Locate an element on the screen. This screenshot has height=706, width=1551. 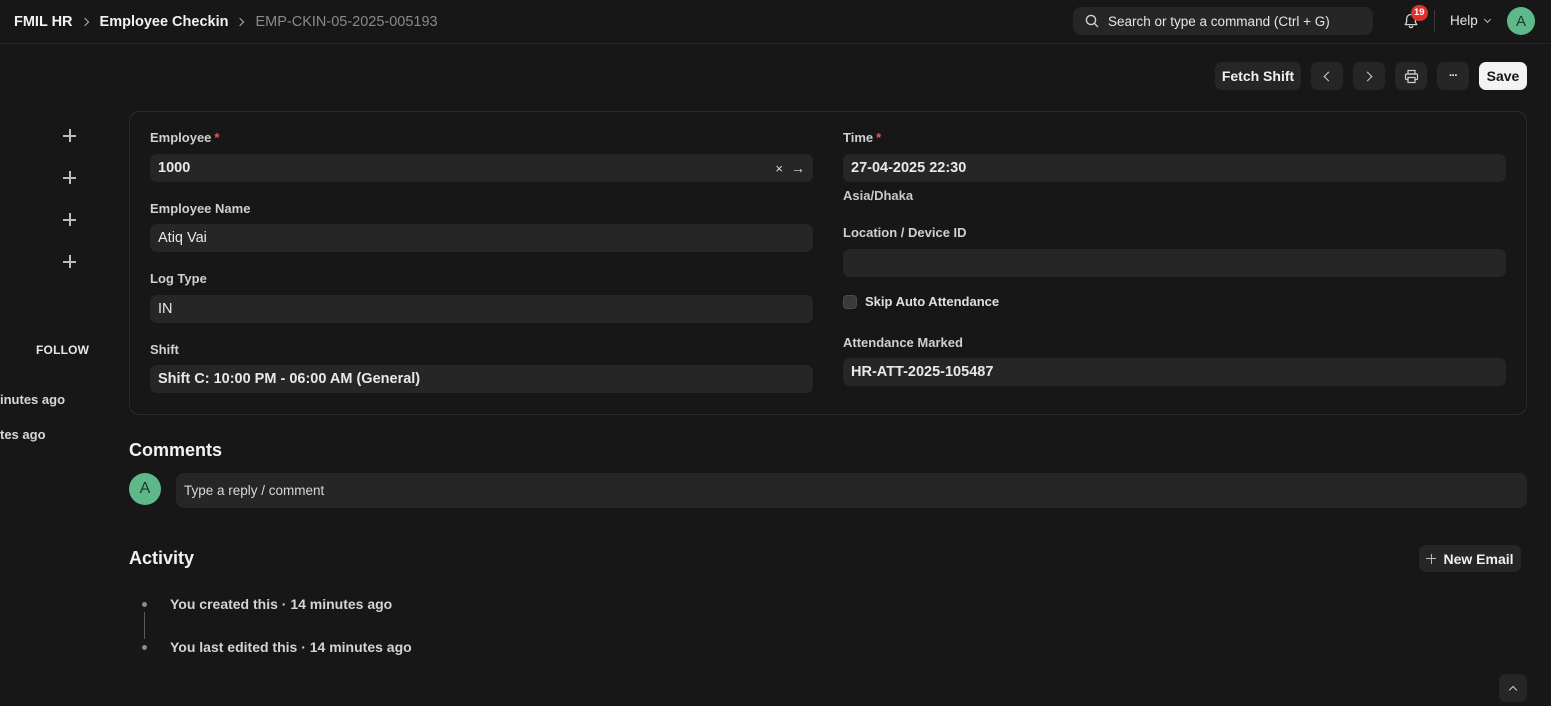
time-label: Time * is located at coordinates (862, 137).